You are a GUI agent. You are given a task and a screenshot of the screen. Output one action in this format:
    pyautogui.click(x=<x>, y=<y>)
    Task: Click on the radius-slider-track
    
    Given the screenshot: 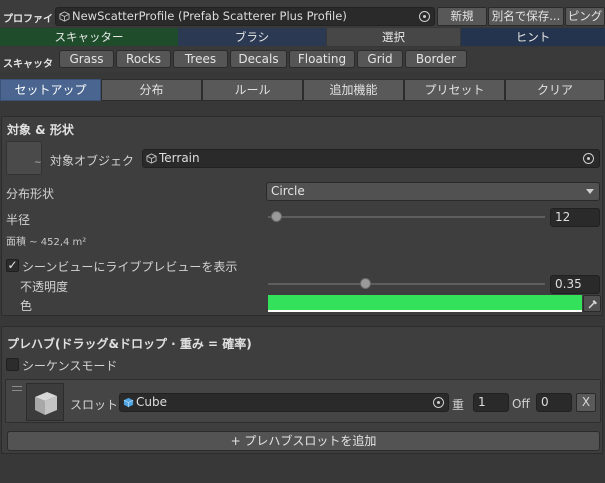 What is the action you would take?
    pyautogui.click(x=406, y=217)
    